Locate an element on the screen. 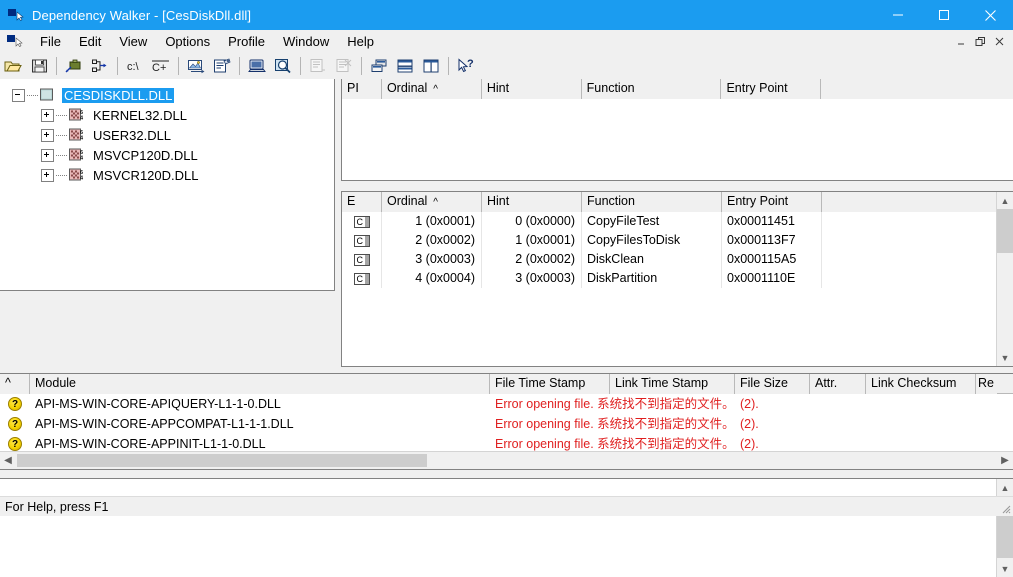  menu-window: Window is located at coordinates (306, 41).